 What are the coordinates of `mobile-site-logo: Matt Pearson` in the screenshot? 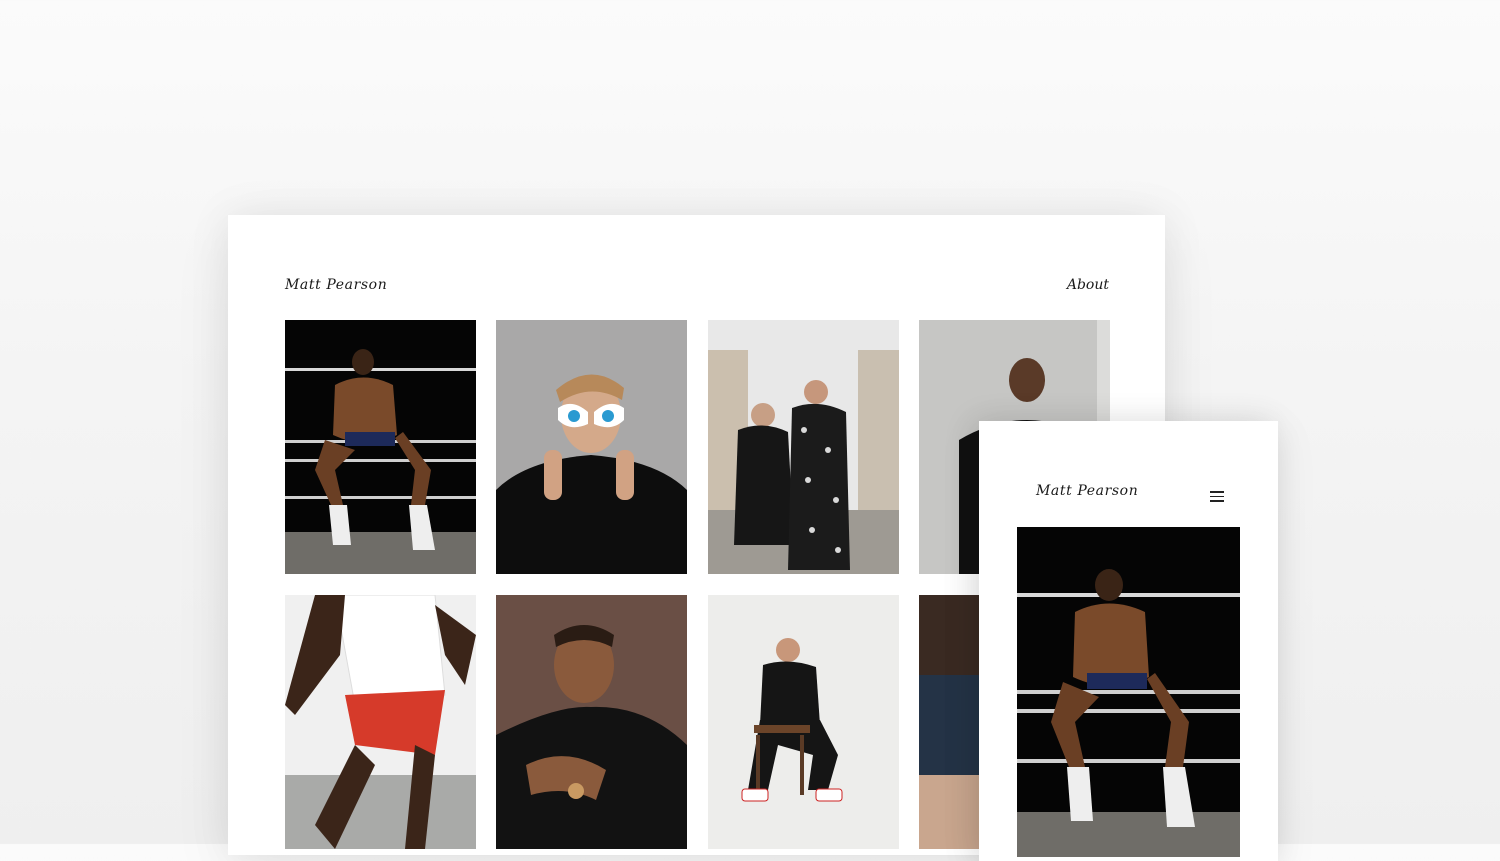 It's located at (1087, 491).